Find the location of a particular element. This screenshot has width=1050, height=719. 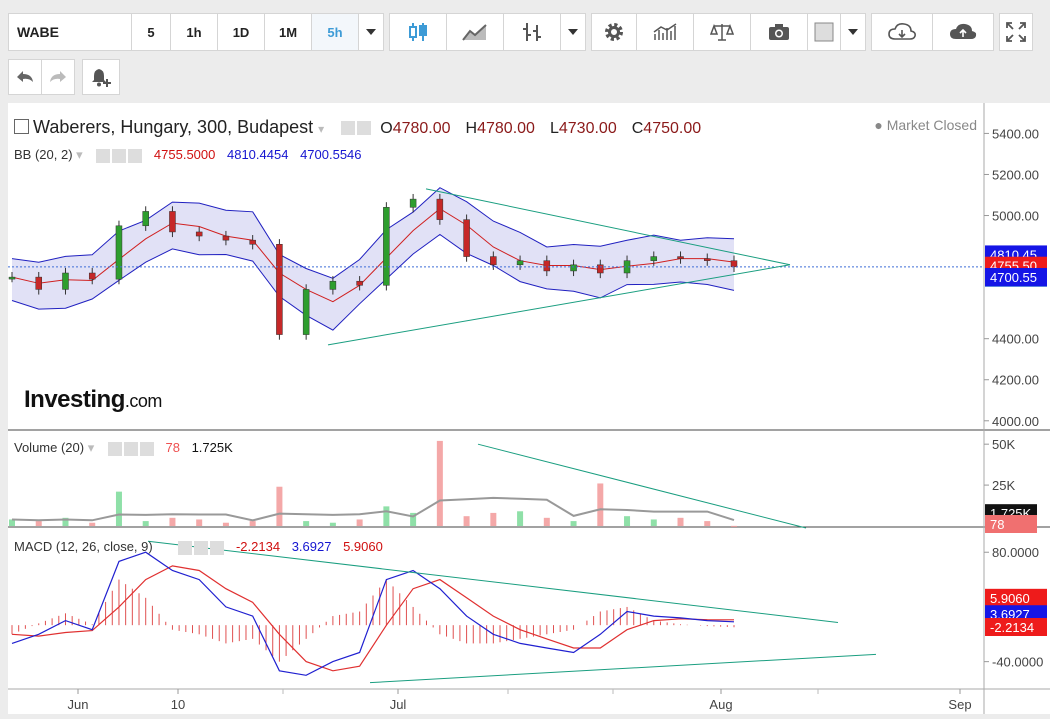

price-tick-label: 5000.00 is located at coordinates (1015, 216).